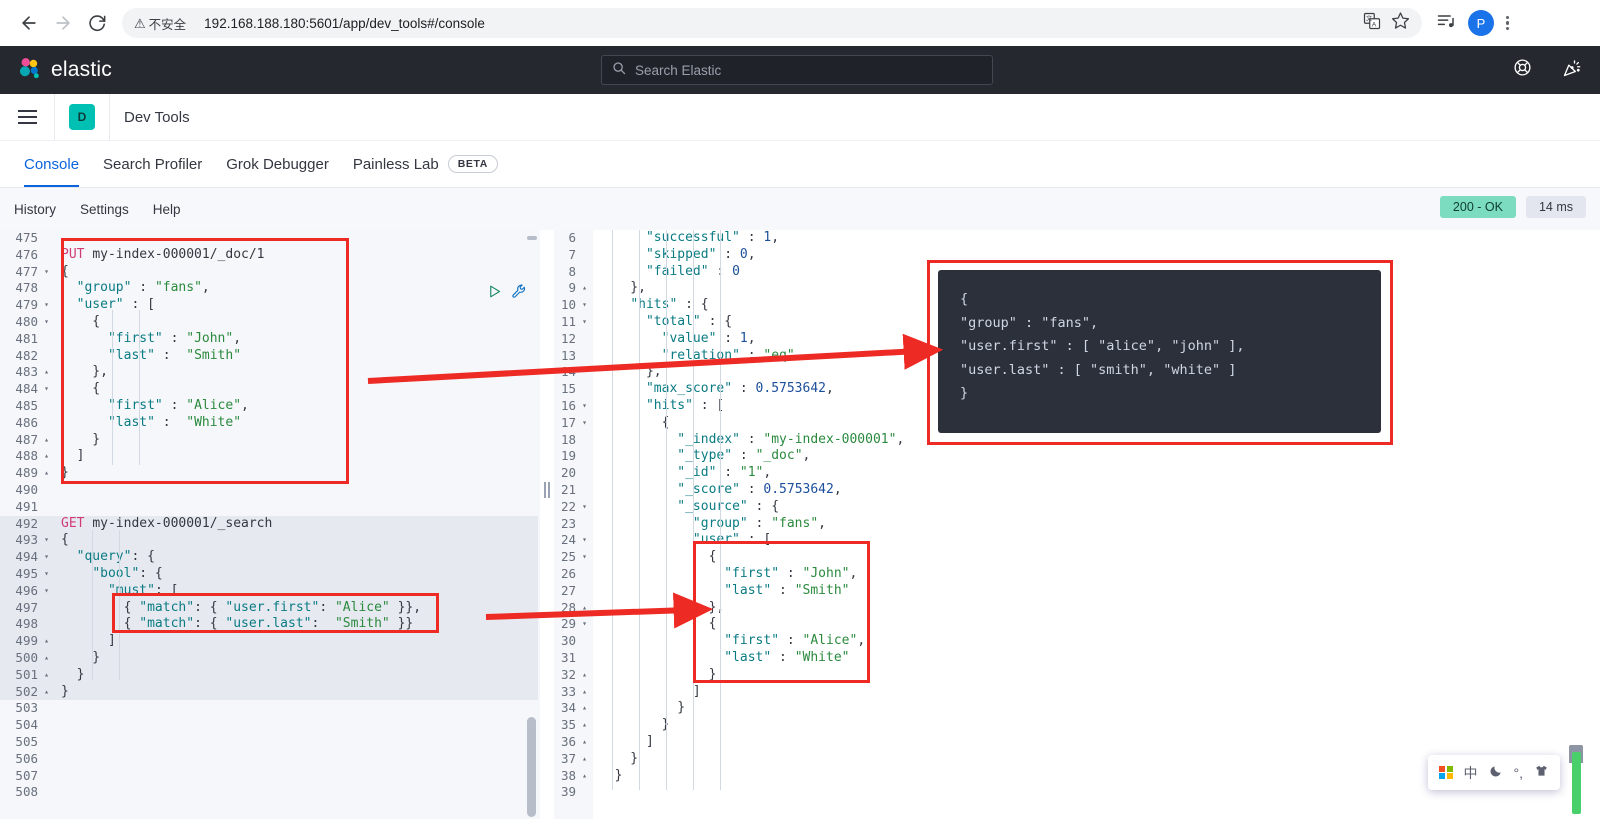 The width and height of the screenshot is (1600, 819). What do you see at coordinates (1069, 557) in the screenshot?
I see `code-line: 25 ▾ {` at bounding box center [1069, 557].